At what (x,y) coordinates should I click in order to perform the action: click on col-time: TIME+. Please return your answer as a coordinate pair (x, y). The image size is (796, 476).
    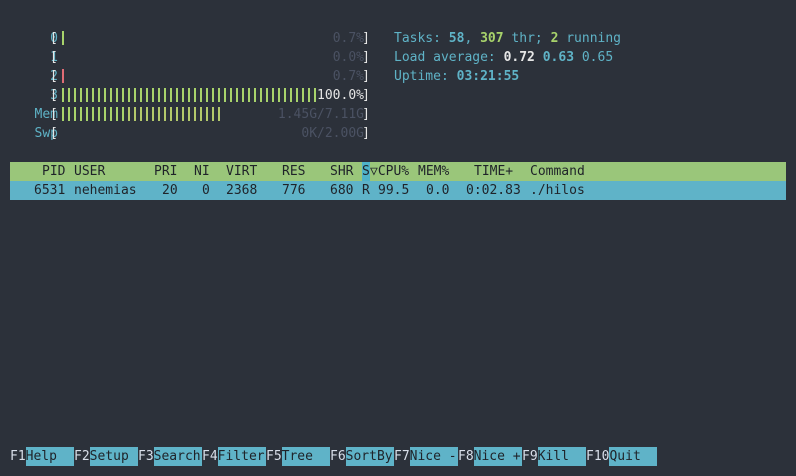
    Looking at the image, I should click on (493, 171).